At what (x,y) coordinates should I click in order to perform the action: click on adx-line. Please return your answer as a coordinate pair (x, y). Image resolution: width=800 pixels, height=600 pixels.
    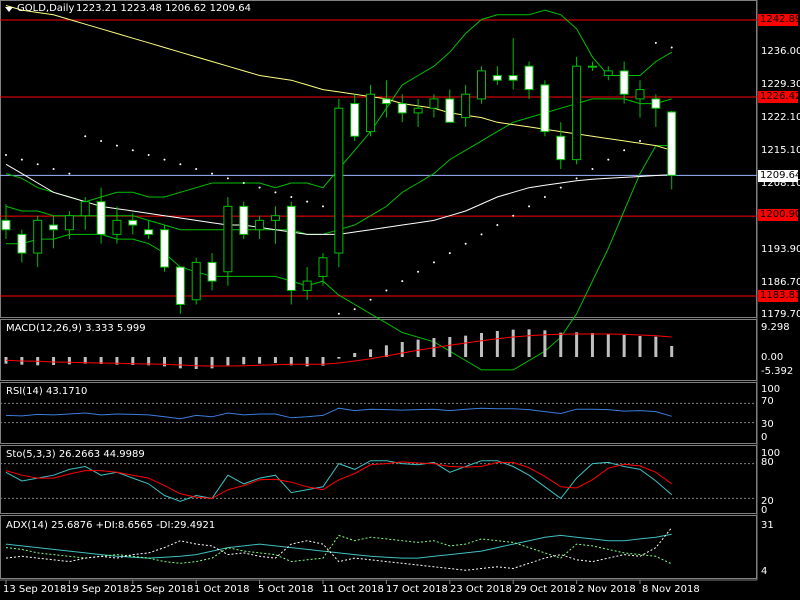
    Looking at the image, I should click on (338, 546).